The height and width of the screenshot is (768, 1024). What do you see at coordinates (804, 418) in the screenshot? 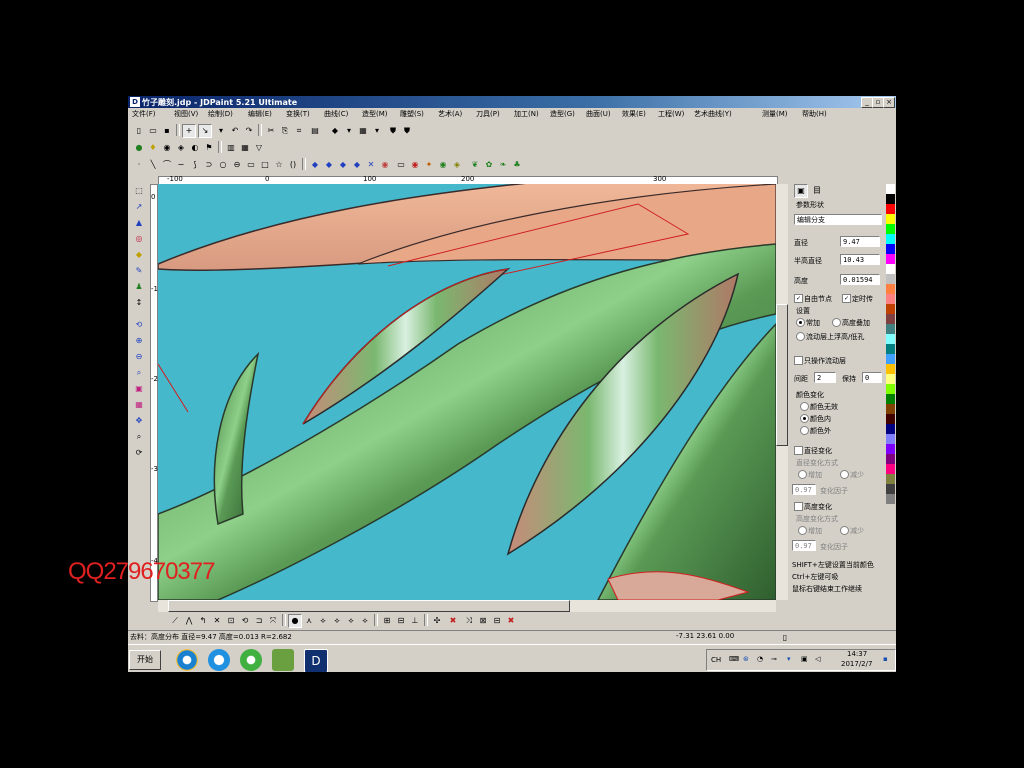
I see `color-radio-inside` at bounding box center [804, 418].